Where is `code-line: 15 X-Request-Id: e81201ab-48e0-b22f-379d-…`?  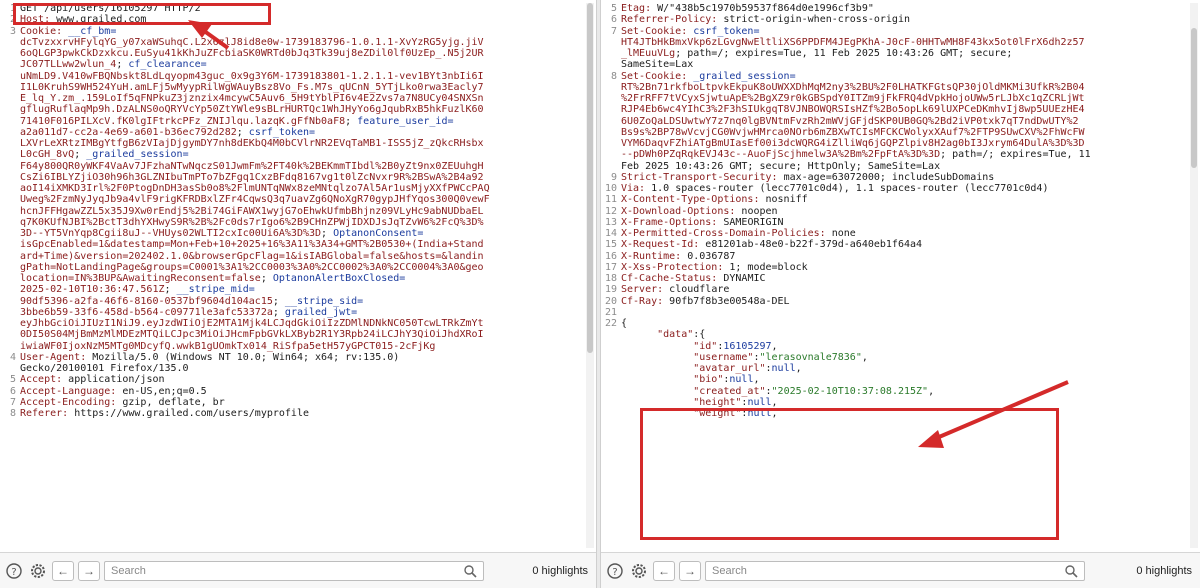 code-line: 15 X-Request-Id: e81201ab-48e0-b22f-379d-… is located at coordinates (894, 244).